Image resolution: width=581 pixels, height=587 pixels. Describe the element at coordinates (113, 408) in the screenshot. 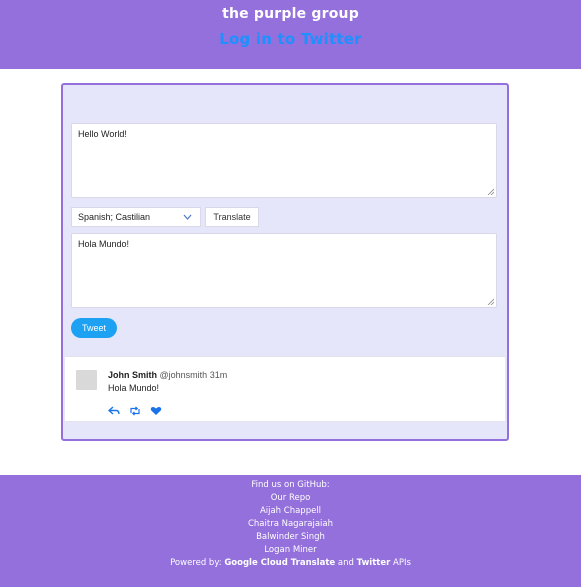

I see `reply-icon` at that location.